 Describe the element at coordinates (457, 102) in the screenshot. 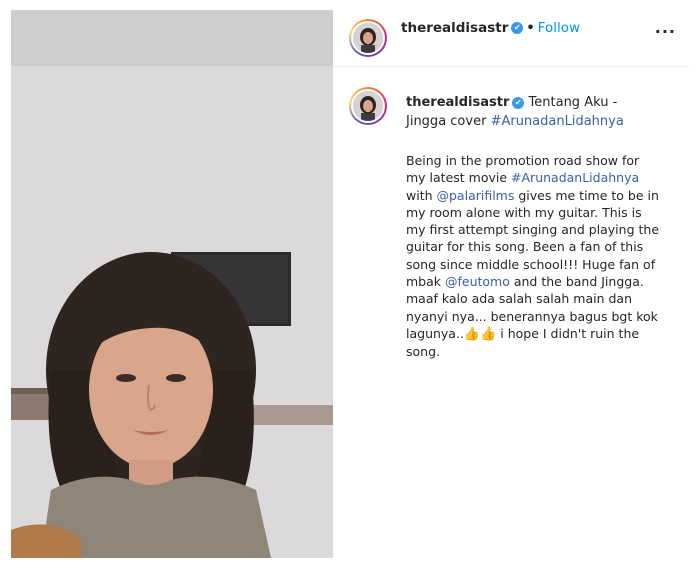

I see `caption-username: therealdisastr` at that location.